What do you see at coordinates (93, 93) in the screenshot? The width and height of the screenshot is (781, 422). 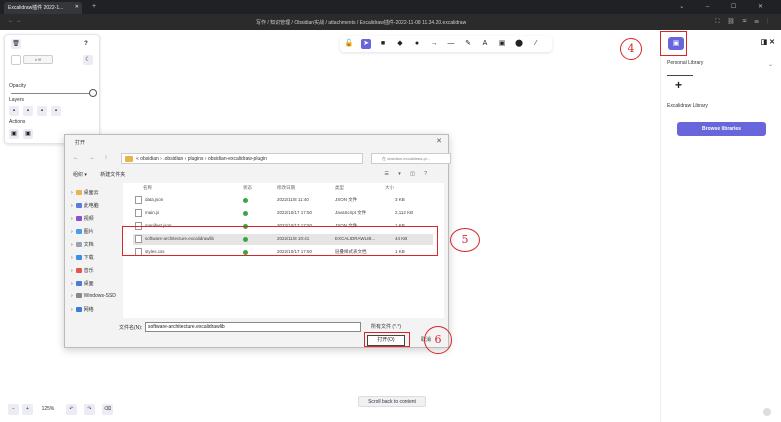 I see `opacity-knob` at bounding box center [93, 93].